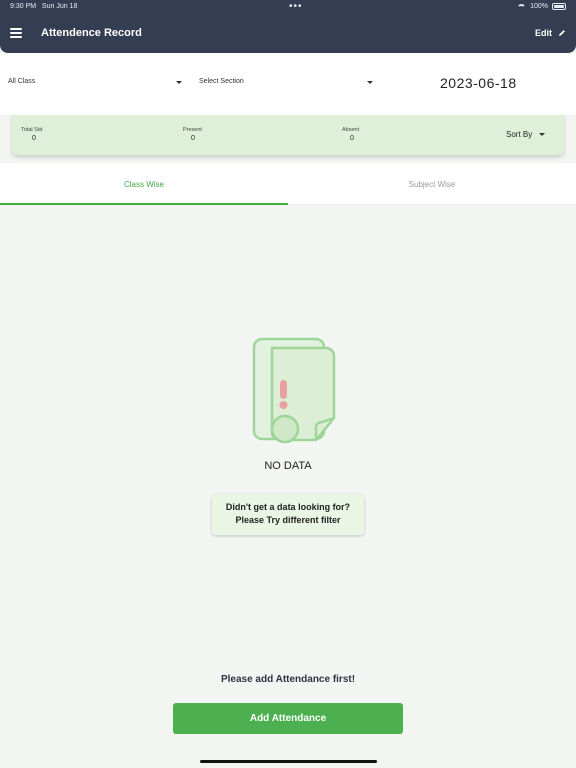  What do you see at coordinates (31, 134) in the screenshot?
I see `stat-total: Total Std 0` at bounding box center [31, 134].